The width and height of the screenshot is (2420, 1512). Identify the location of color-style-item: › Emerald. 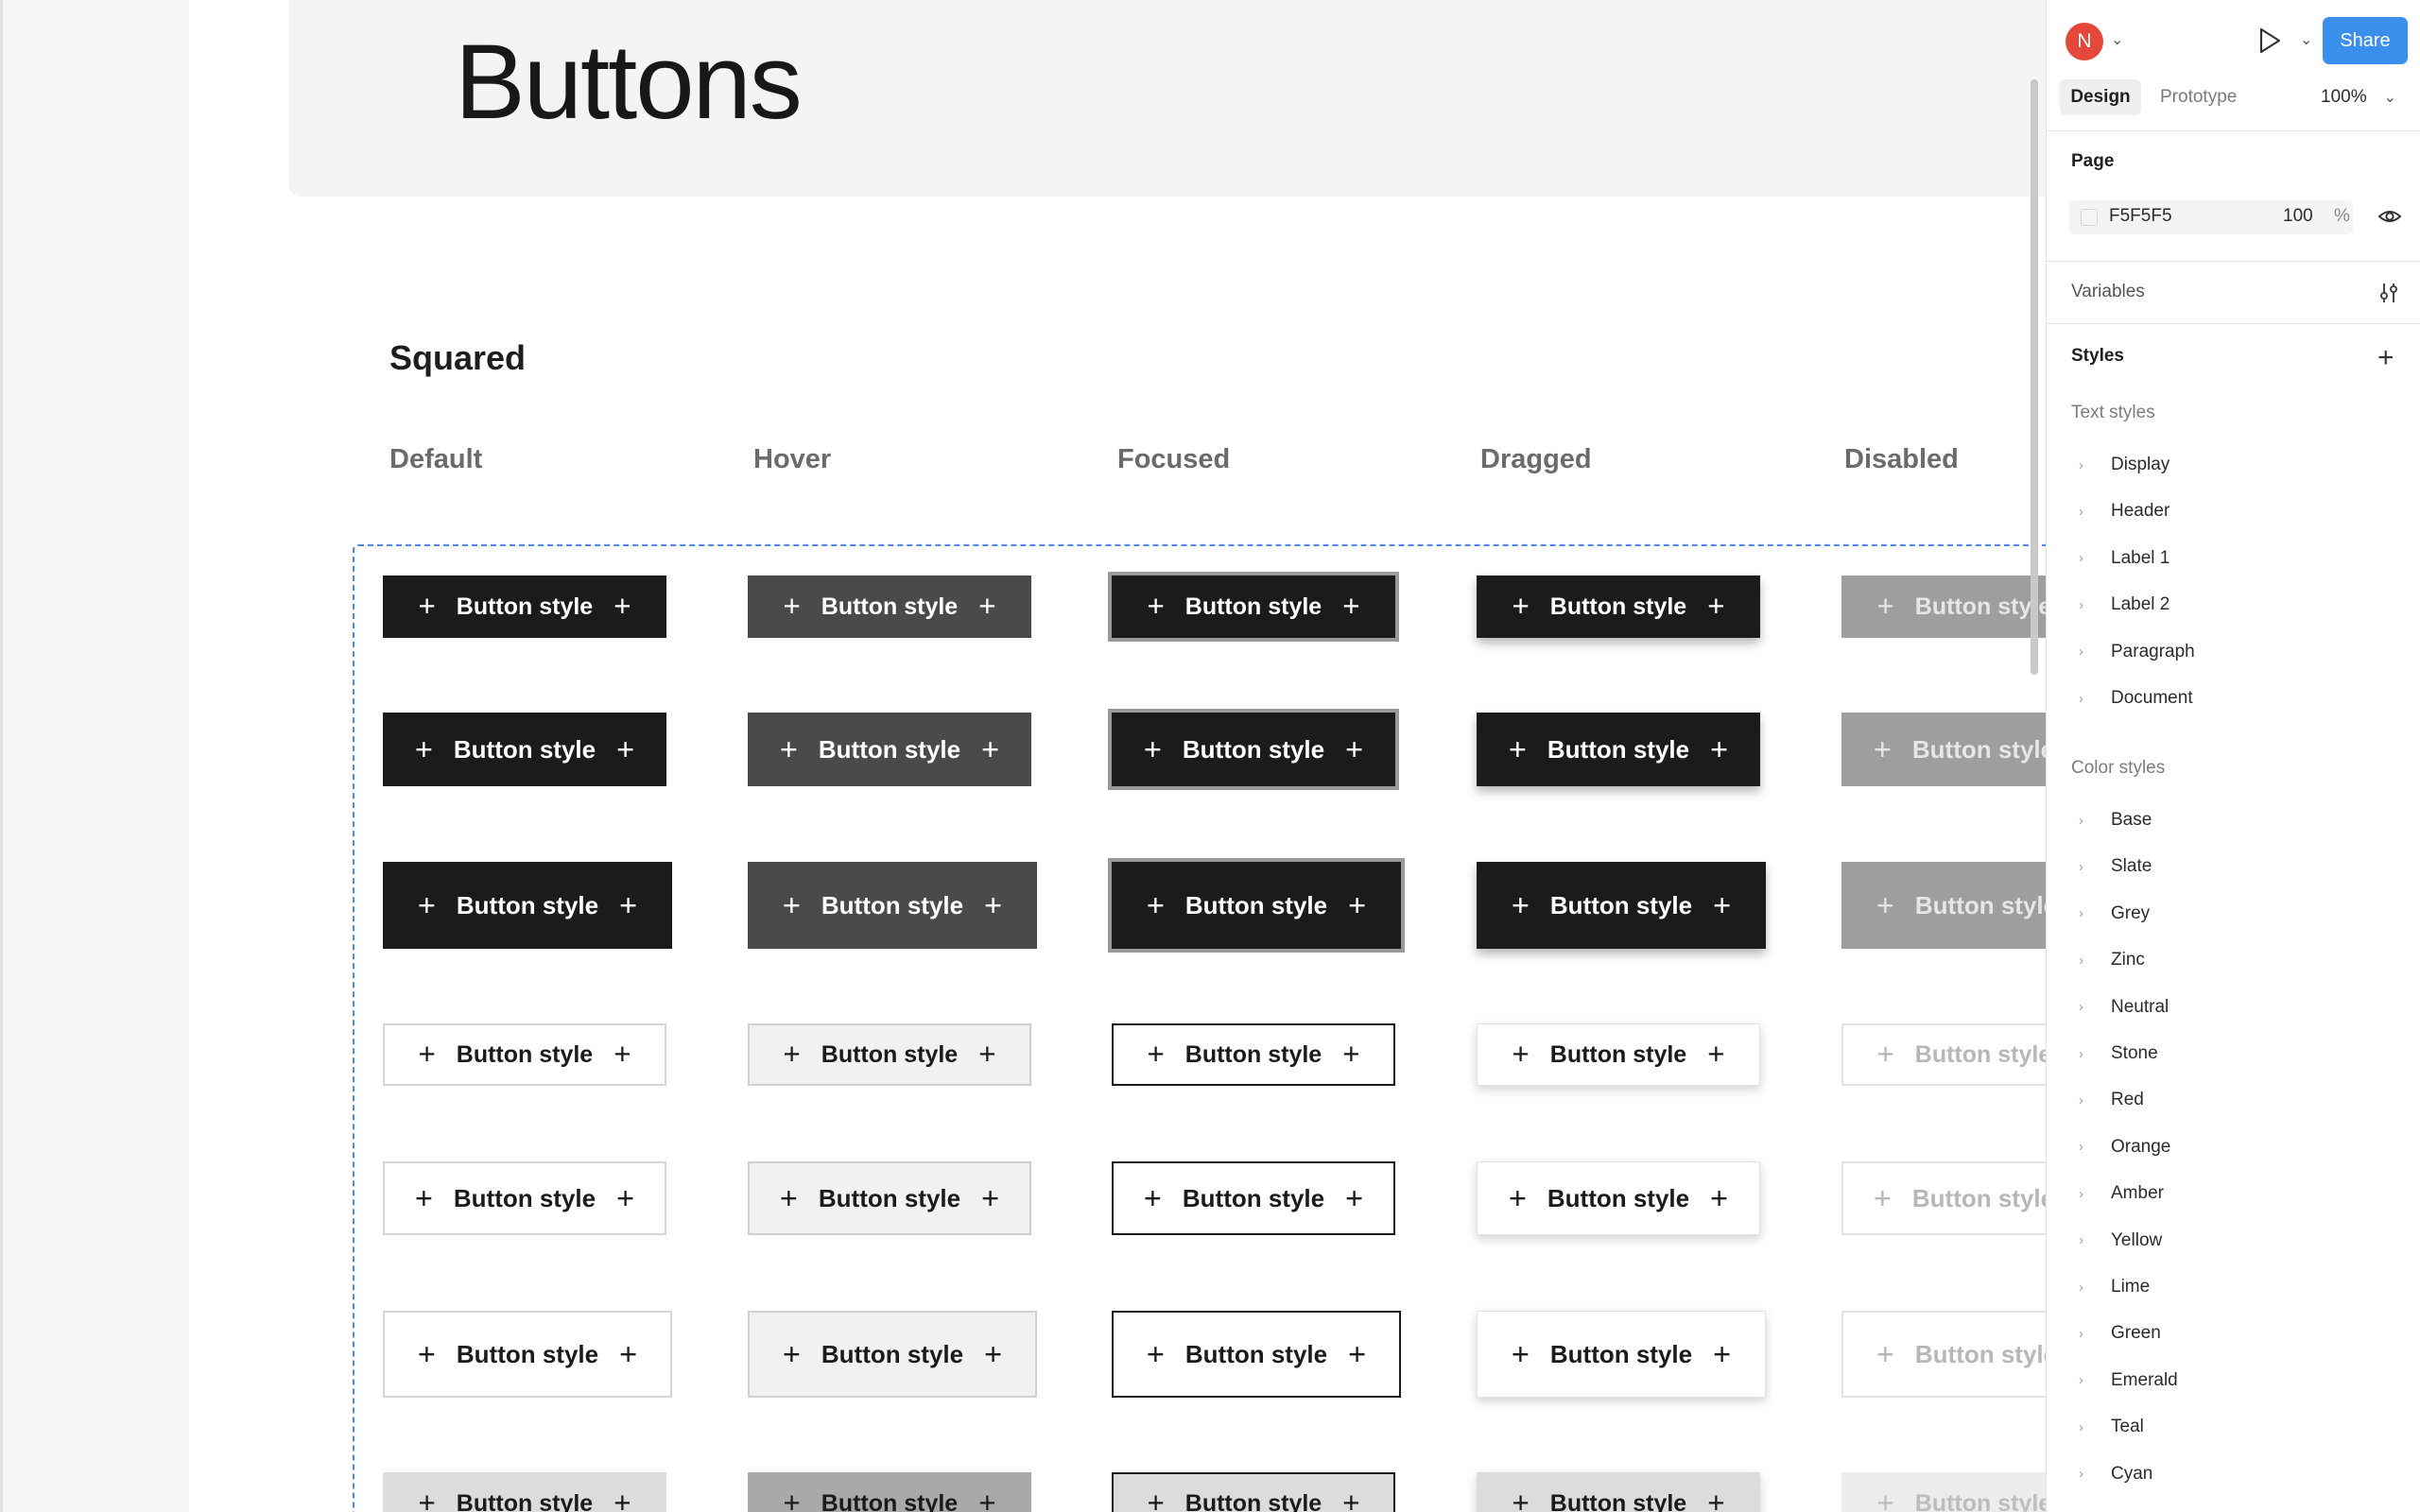
(2124, 1380).